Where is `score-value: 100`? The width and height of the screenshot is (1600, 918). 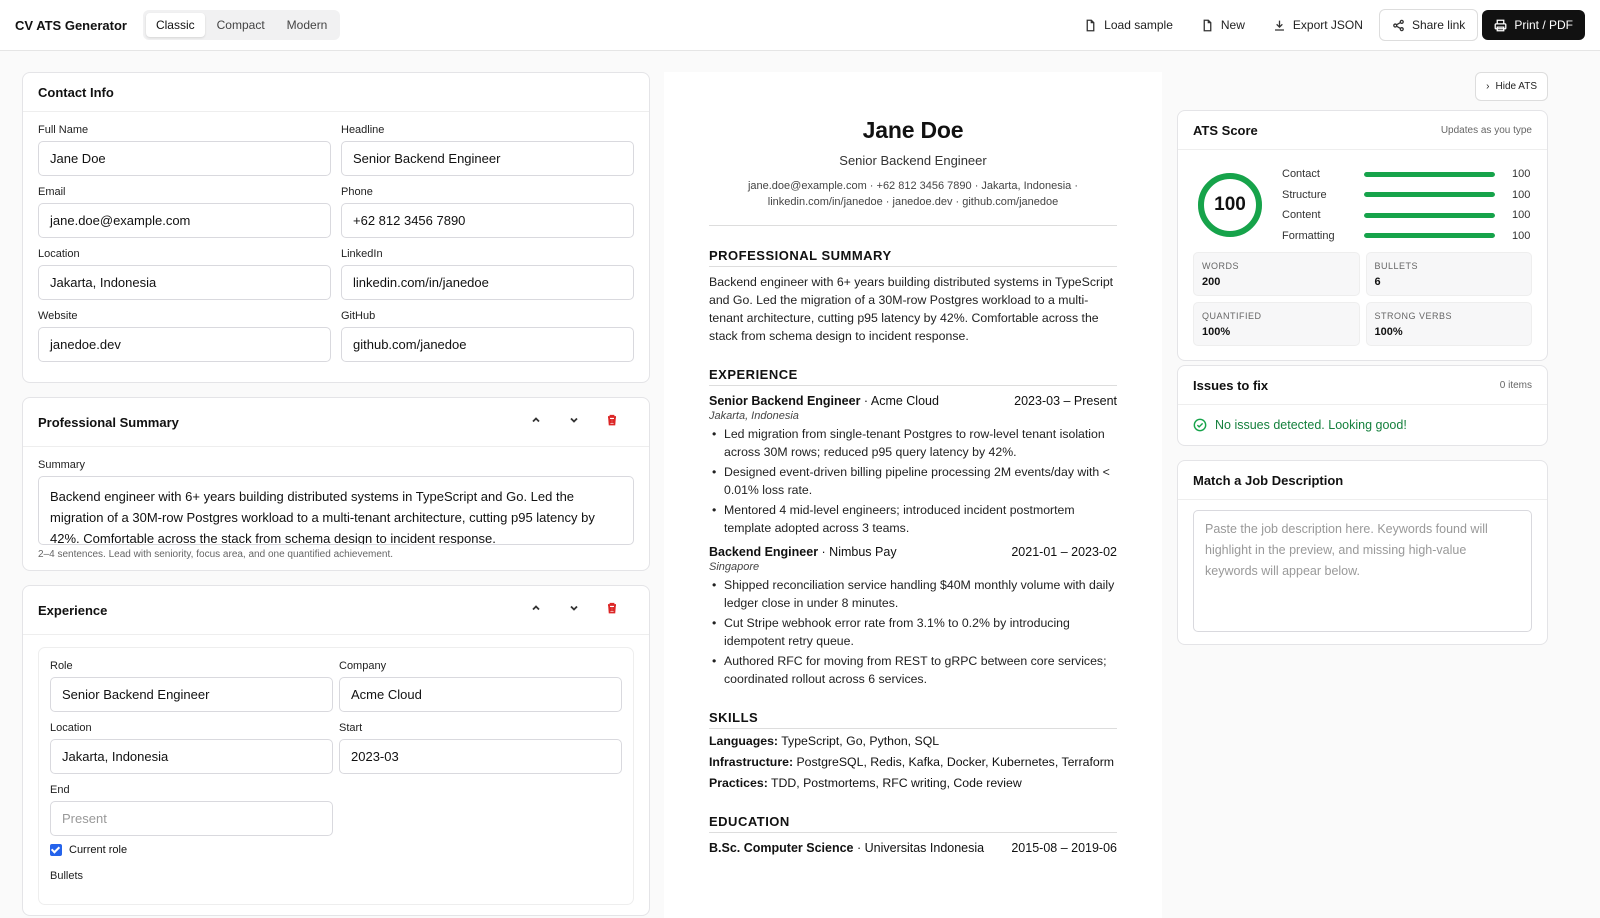
score-value: 100 is located at coordinates (1230, 204).